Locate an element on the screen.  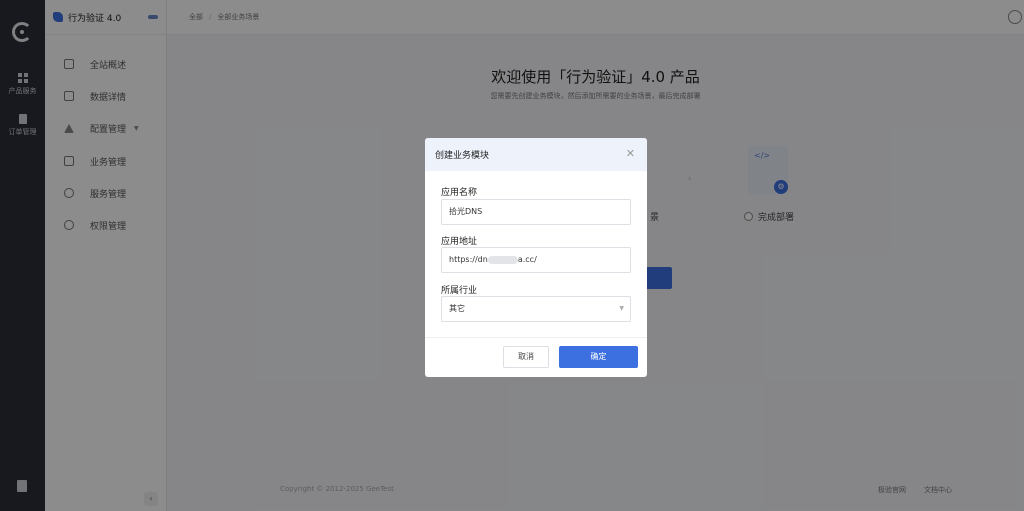
industry-select: 其它 ▼ is located at coordinates (536, 309).